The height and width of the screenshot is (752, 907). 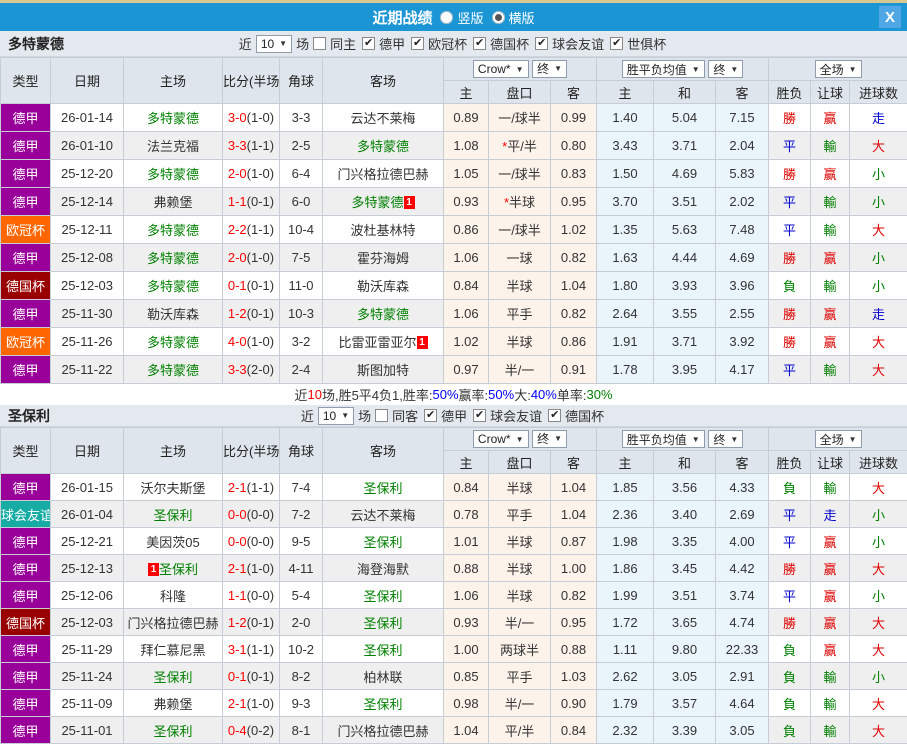 I want to click on away-team: 圣保利, so click(x=383, y=541).